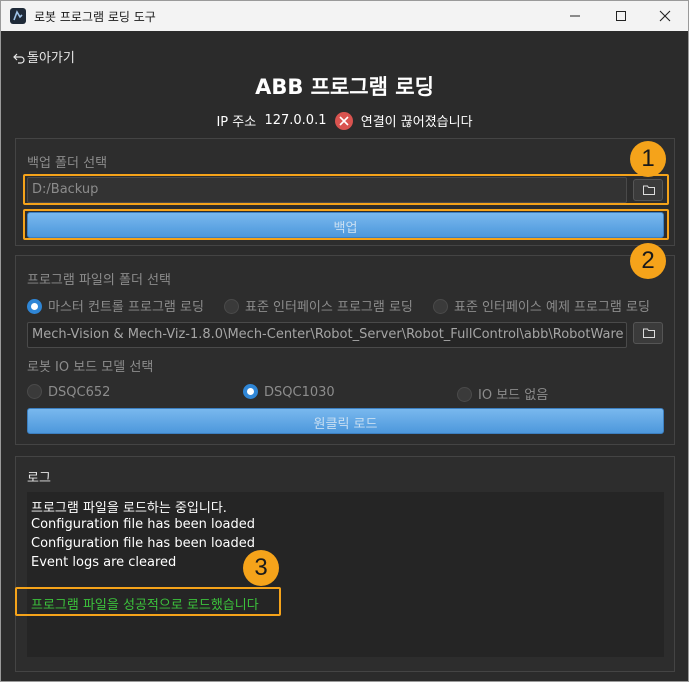 Image resolution: width=689 pixels, height=682 pixels. I want to click on radio-master-control: 마스터 컨트롤 프로그램 로딩, so click(115, 305).